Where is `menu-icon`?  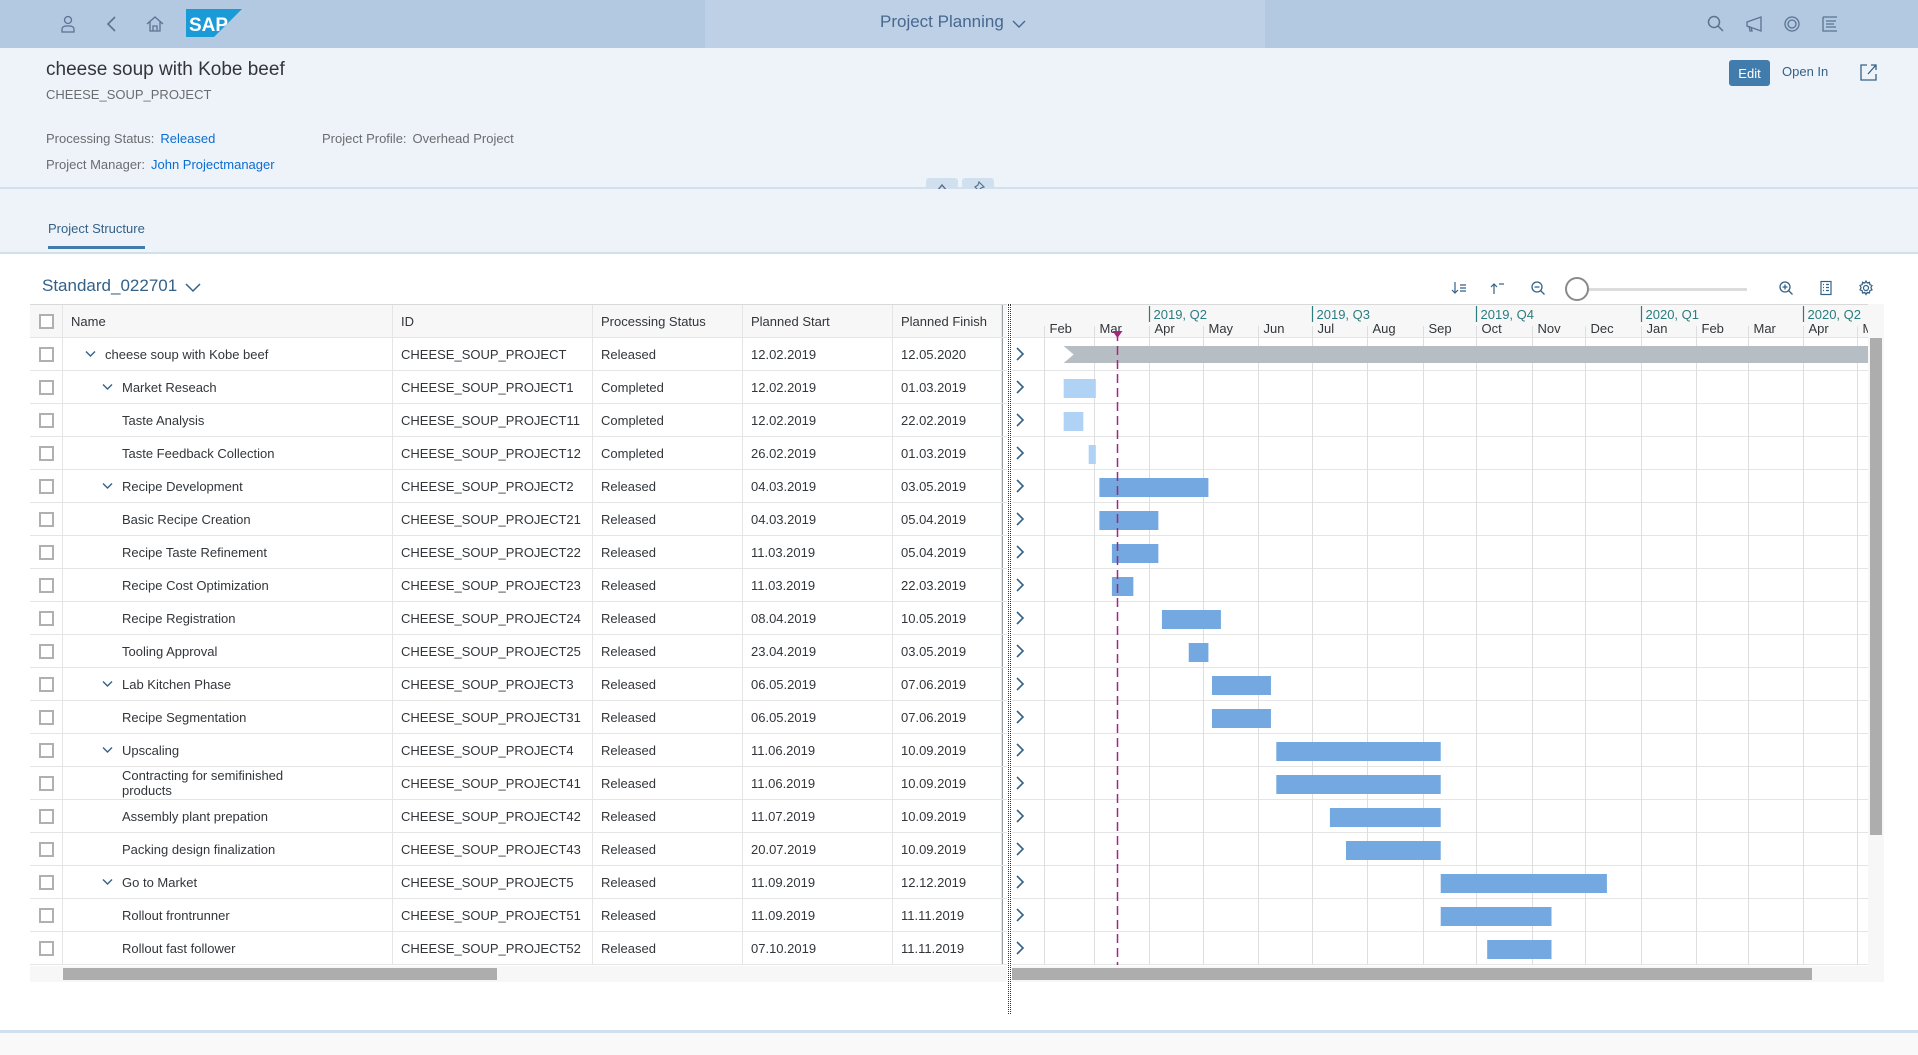
menu-icon is located at coordinates (1830, 24).